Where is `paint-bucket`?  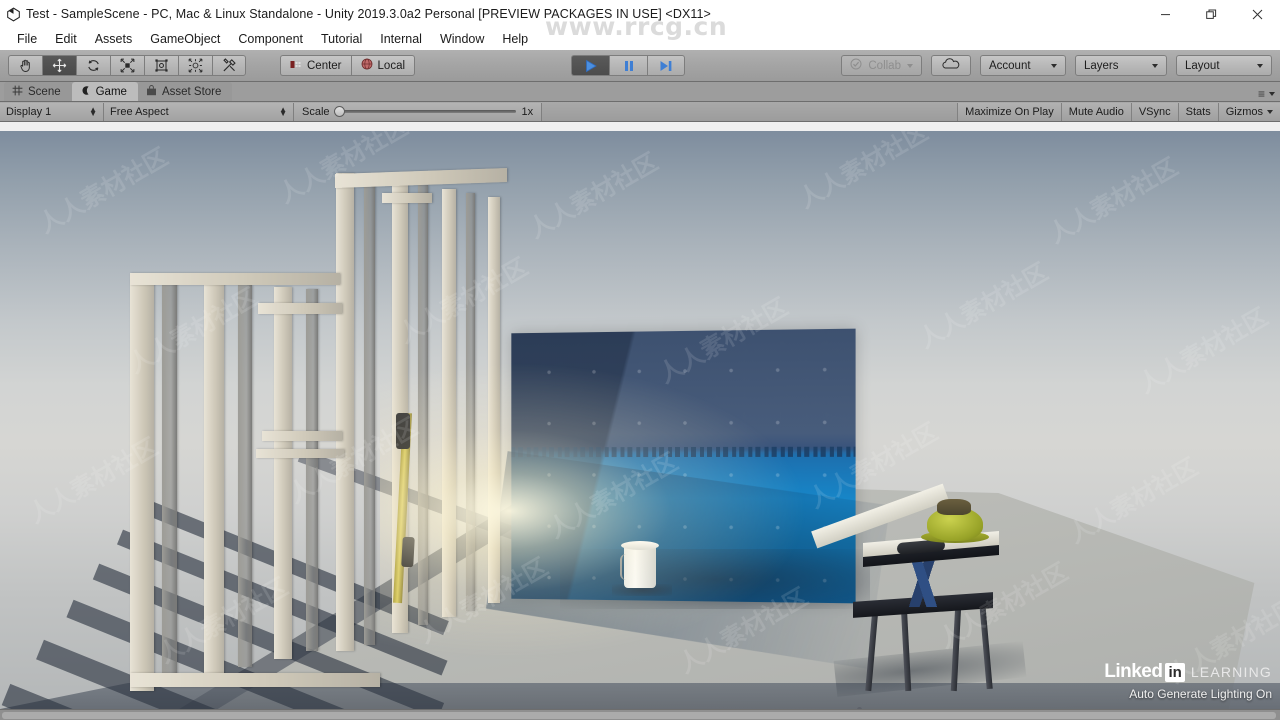
paint-bucket is located at coordinates (642, 566).